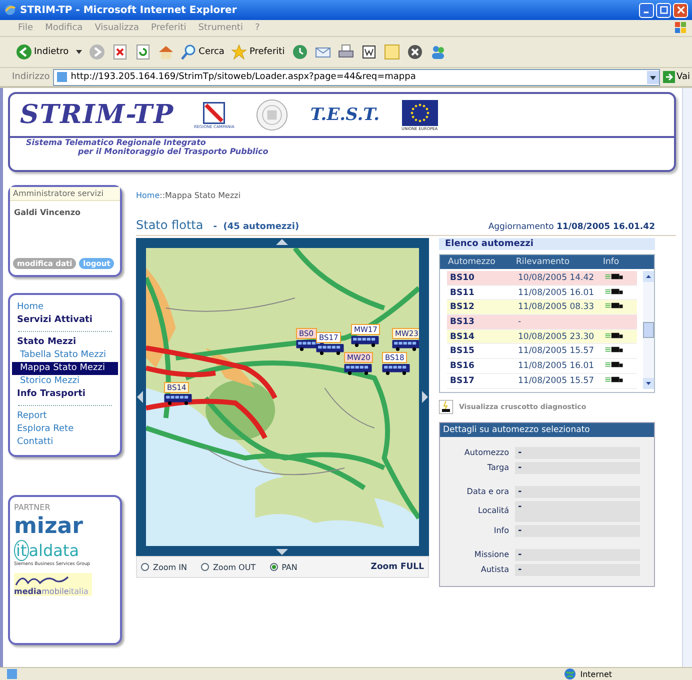 The width and height of the screenshot is (692, 680). I want to click on timestamp-cell-text: 11/08/2005 15.57, so click(557, 381).